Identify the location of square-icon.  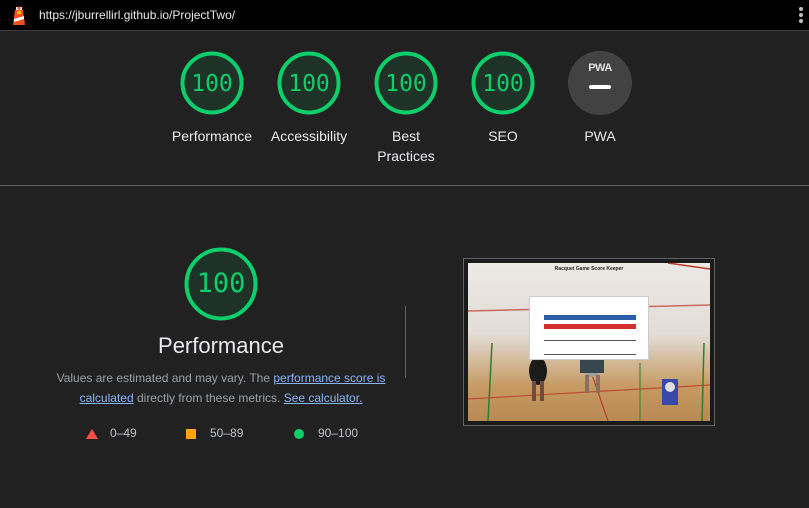
(191, 434).